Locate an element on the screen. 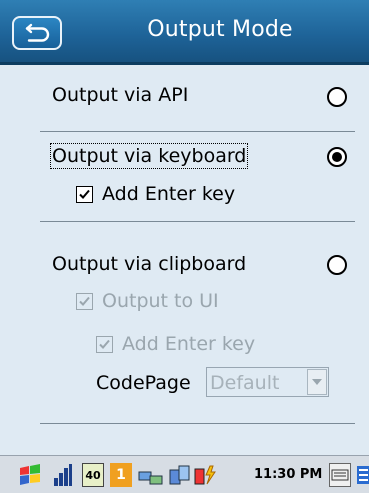  output-via-keyboard-radio is located at coordinates (337, 157).